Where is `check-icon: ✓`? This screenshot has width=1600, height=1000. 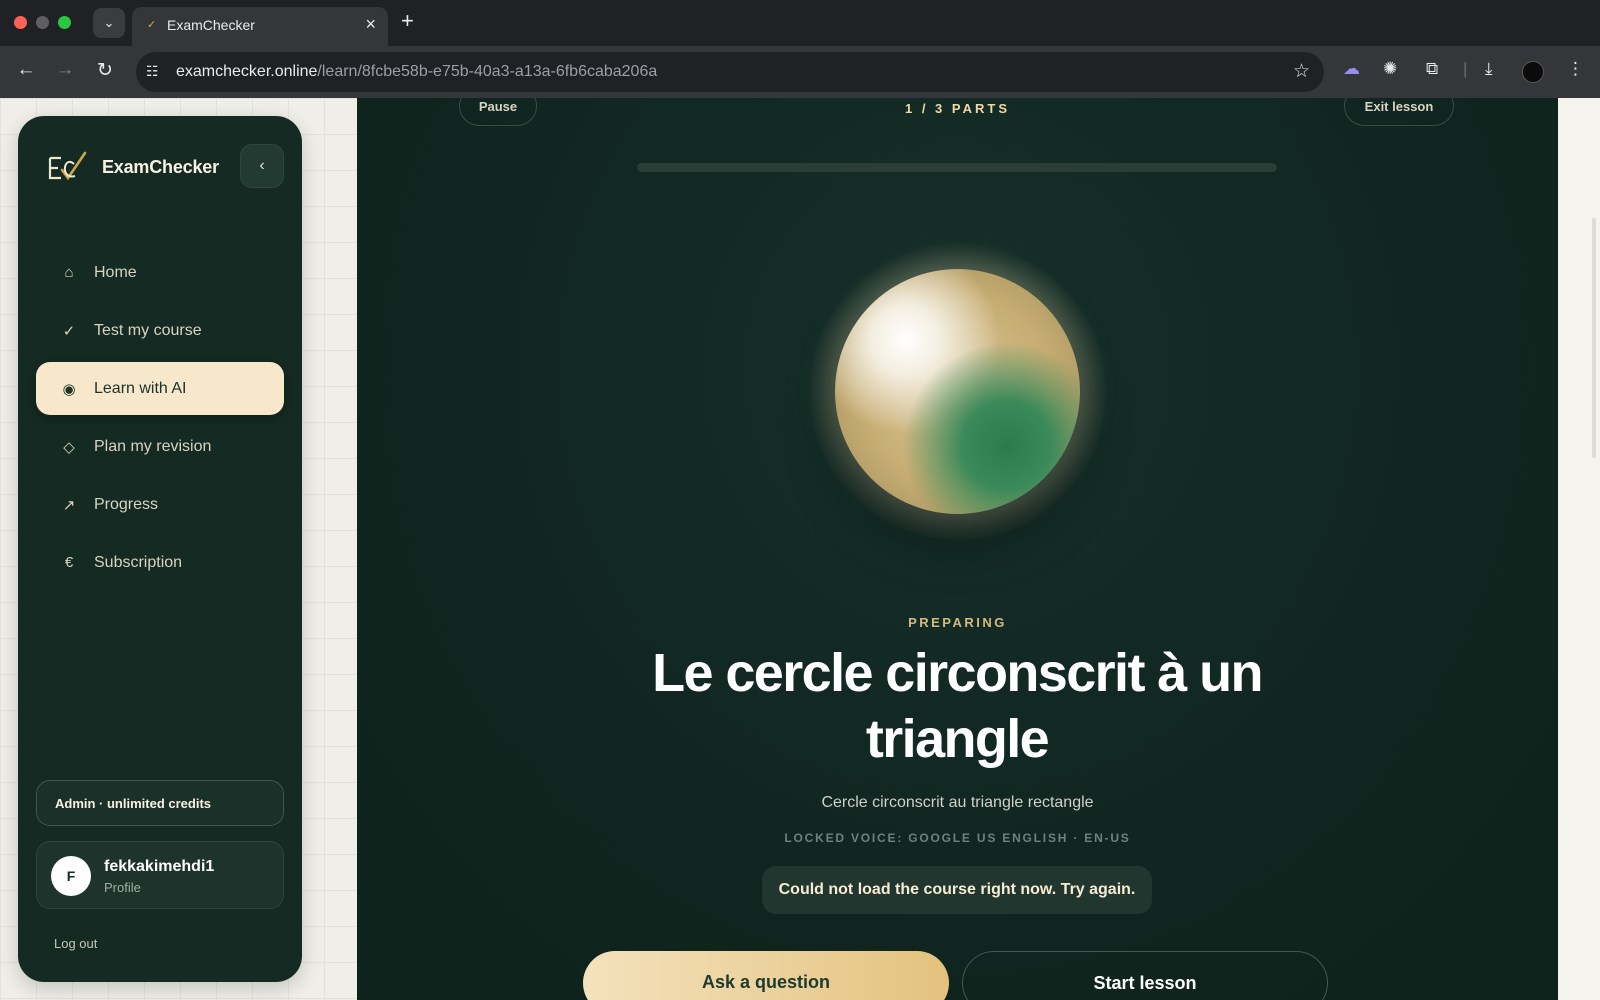
check-icon: ✓ is located at coordinates (69, 331).